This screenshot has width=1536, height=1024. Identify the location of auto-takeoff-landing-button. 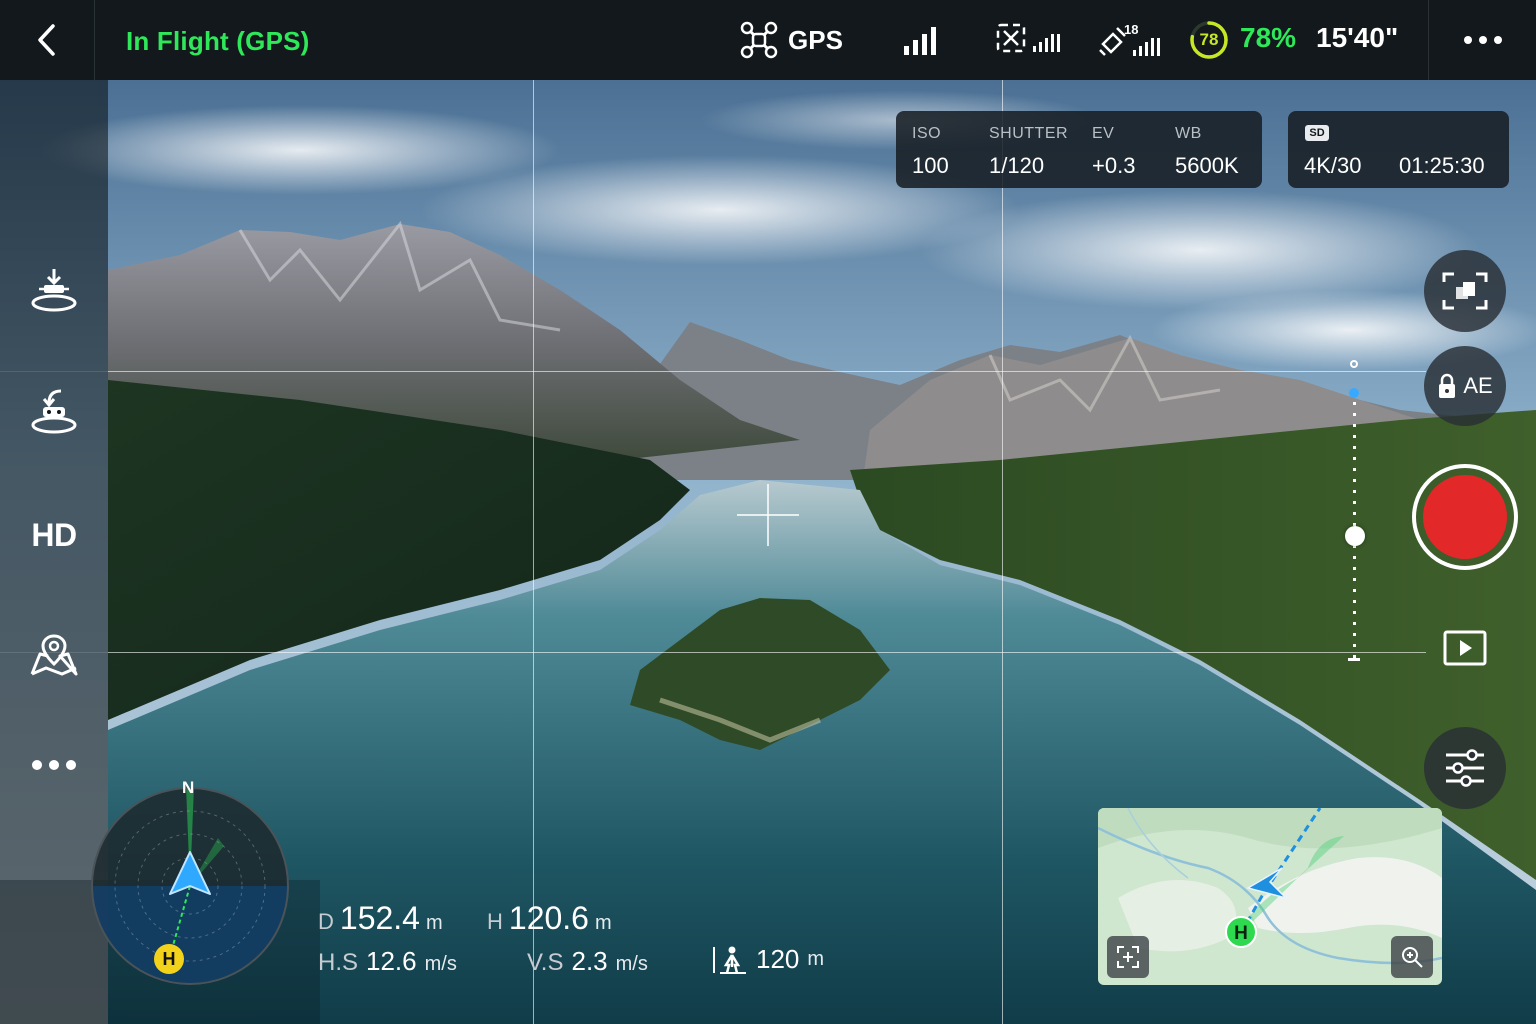
(54, 290).